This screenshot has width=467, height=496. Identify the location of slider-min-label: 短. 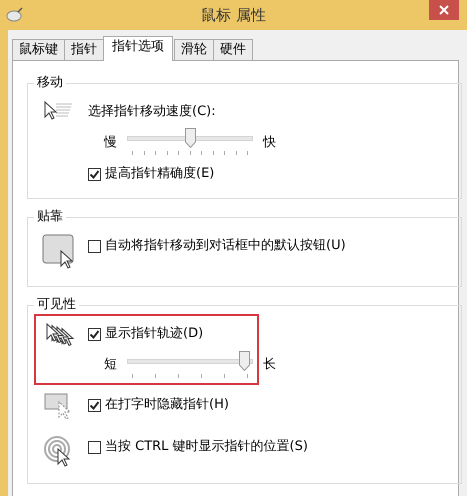
(110, 365).